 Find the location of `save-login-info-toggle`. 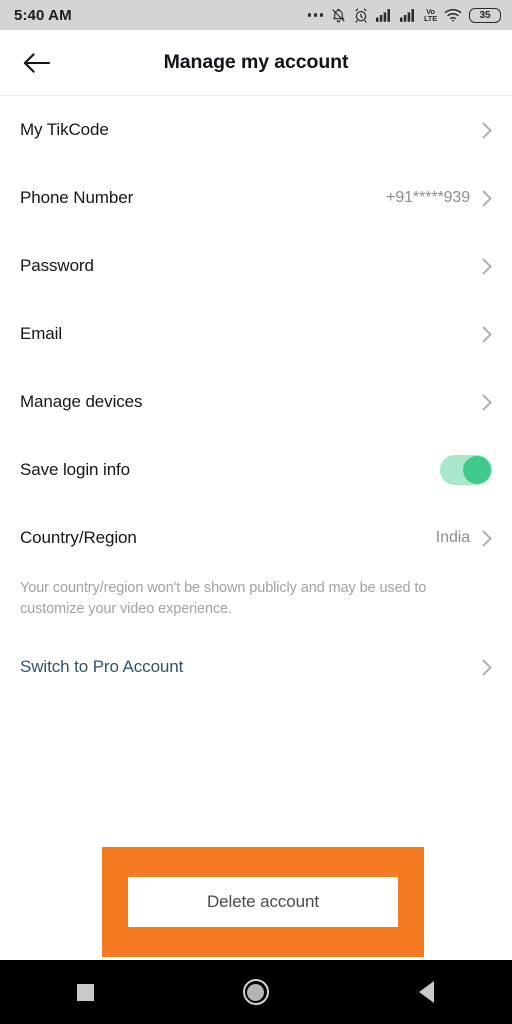

save-login-info-toggle is located at coordinates (466, 470).